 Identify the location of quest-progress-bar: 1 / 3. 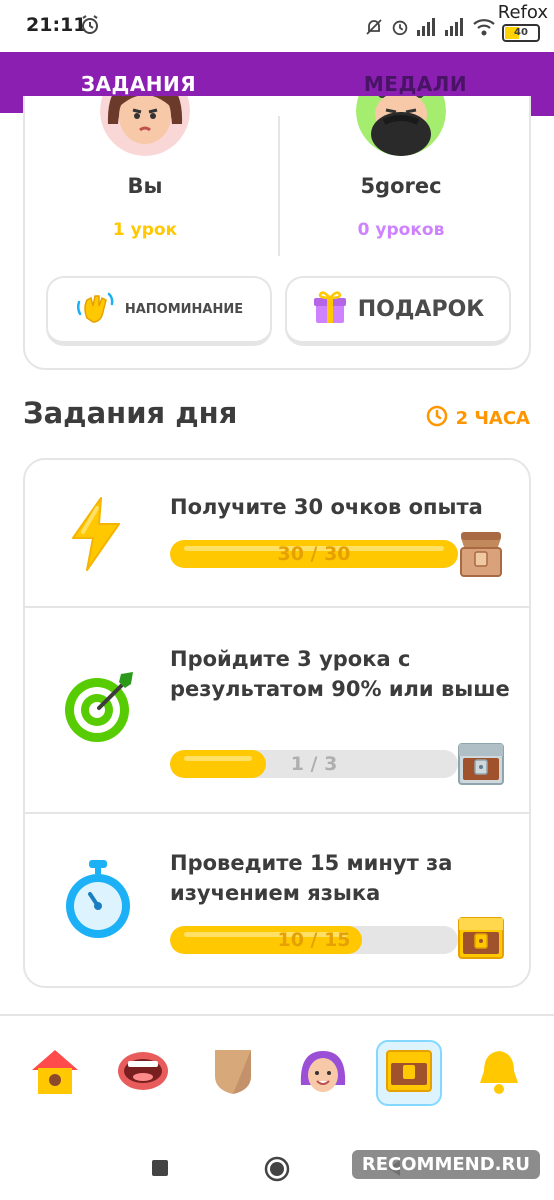
(314, 764).